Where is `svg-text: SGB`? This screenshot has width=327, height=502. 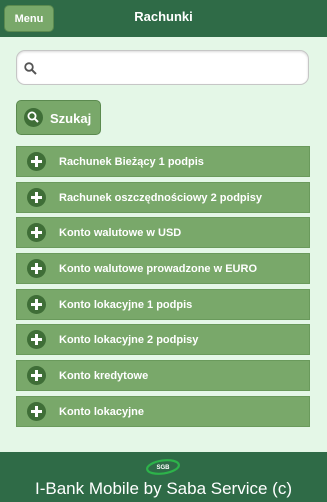 svg-text: SGB is located at coordinates (163, 468).